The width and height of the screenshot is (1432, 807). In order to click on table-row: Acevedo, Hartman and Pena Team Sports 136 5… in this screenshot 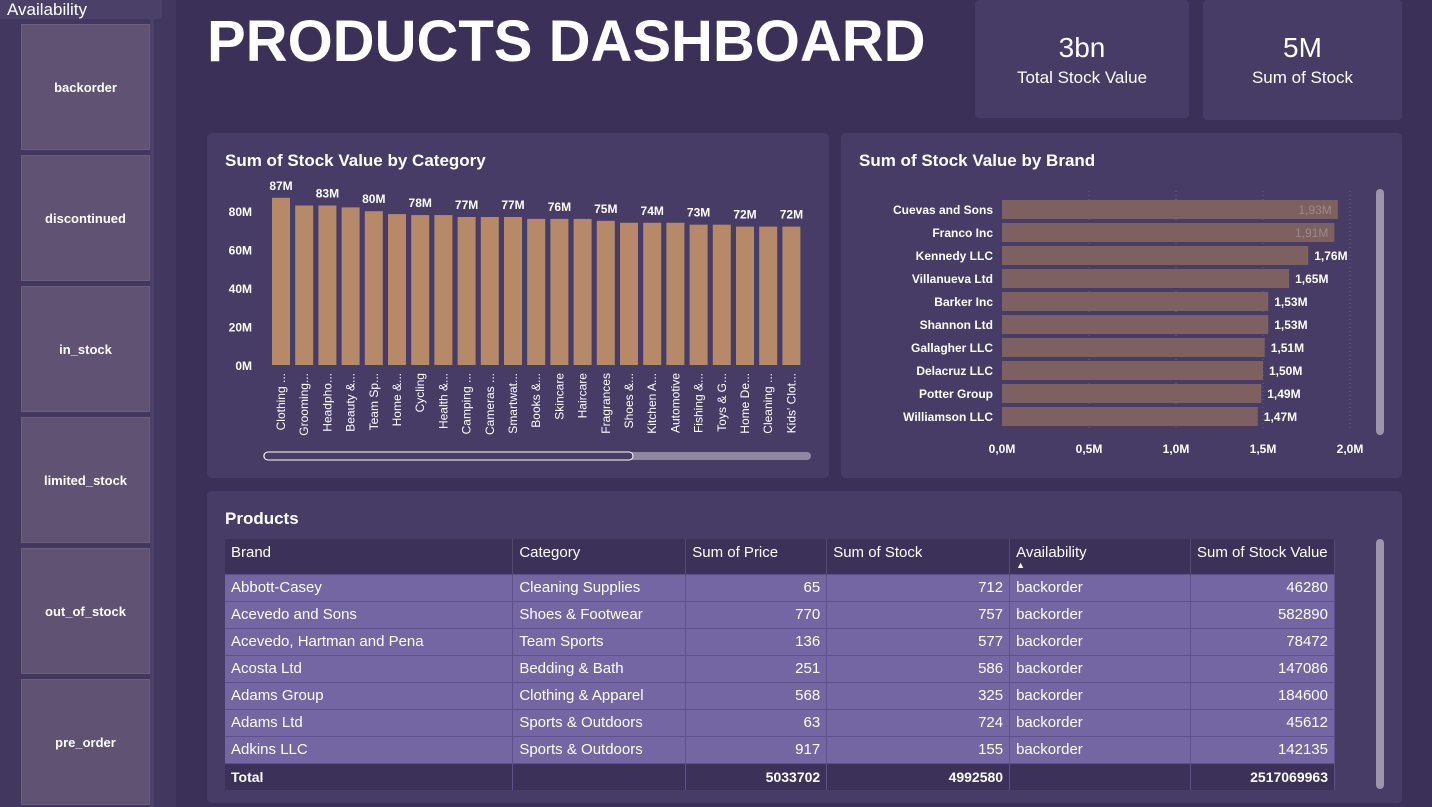, I will do `click(780, 641)`.